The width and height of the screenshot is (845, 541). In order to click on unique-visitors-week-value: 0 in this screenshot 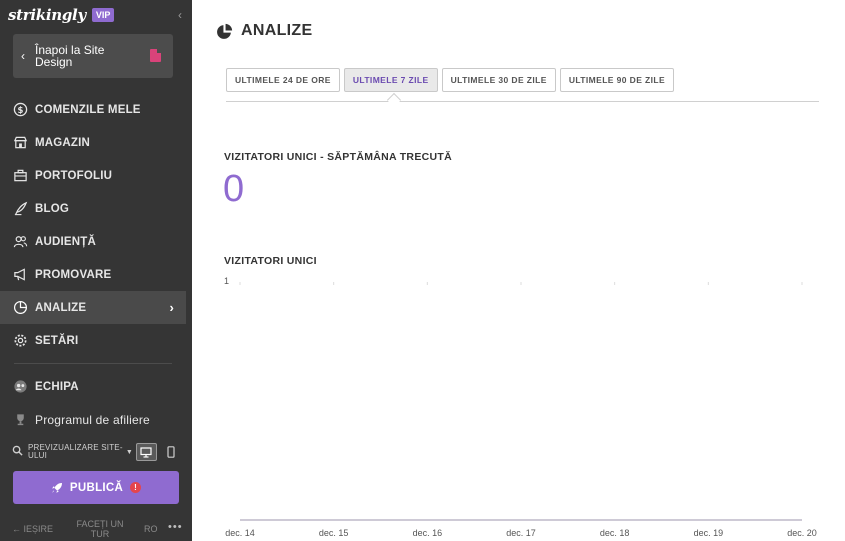, I will do `click(234, 189)`.